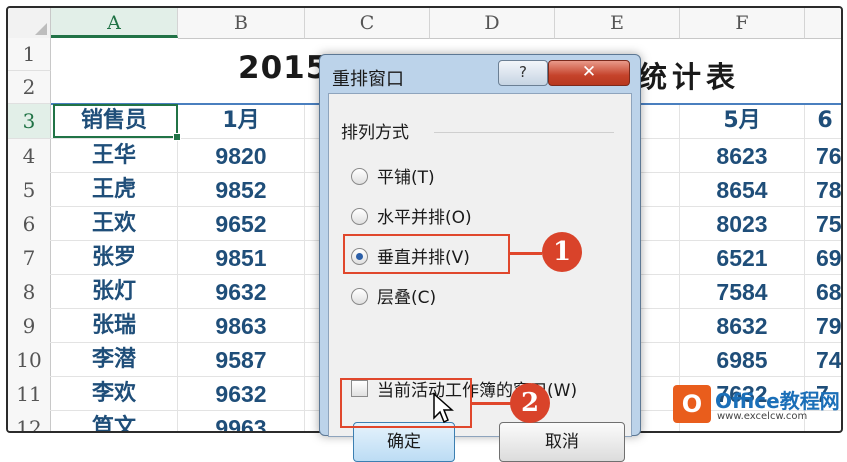 Image resolution: width=847 pixels, height=462 pixels. I want to click on row-header-9: 9, so click(29, 326).